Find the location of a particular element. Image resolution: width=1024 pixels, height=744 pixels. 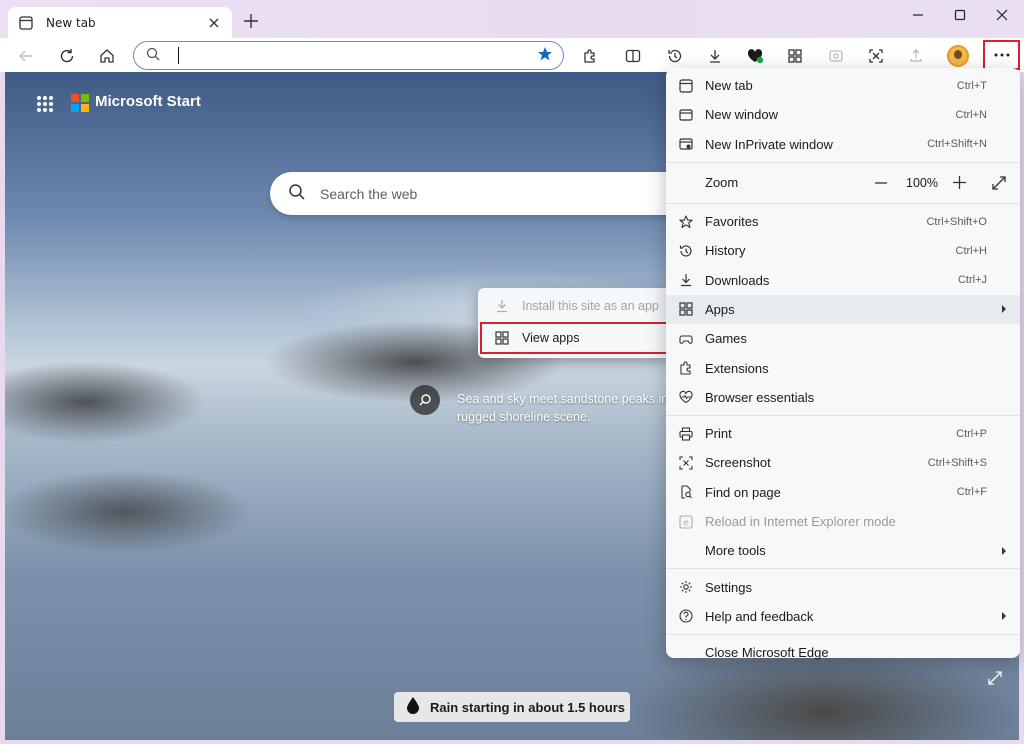

menu-item-games: Games is located at coordinates (843, 338).